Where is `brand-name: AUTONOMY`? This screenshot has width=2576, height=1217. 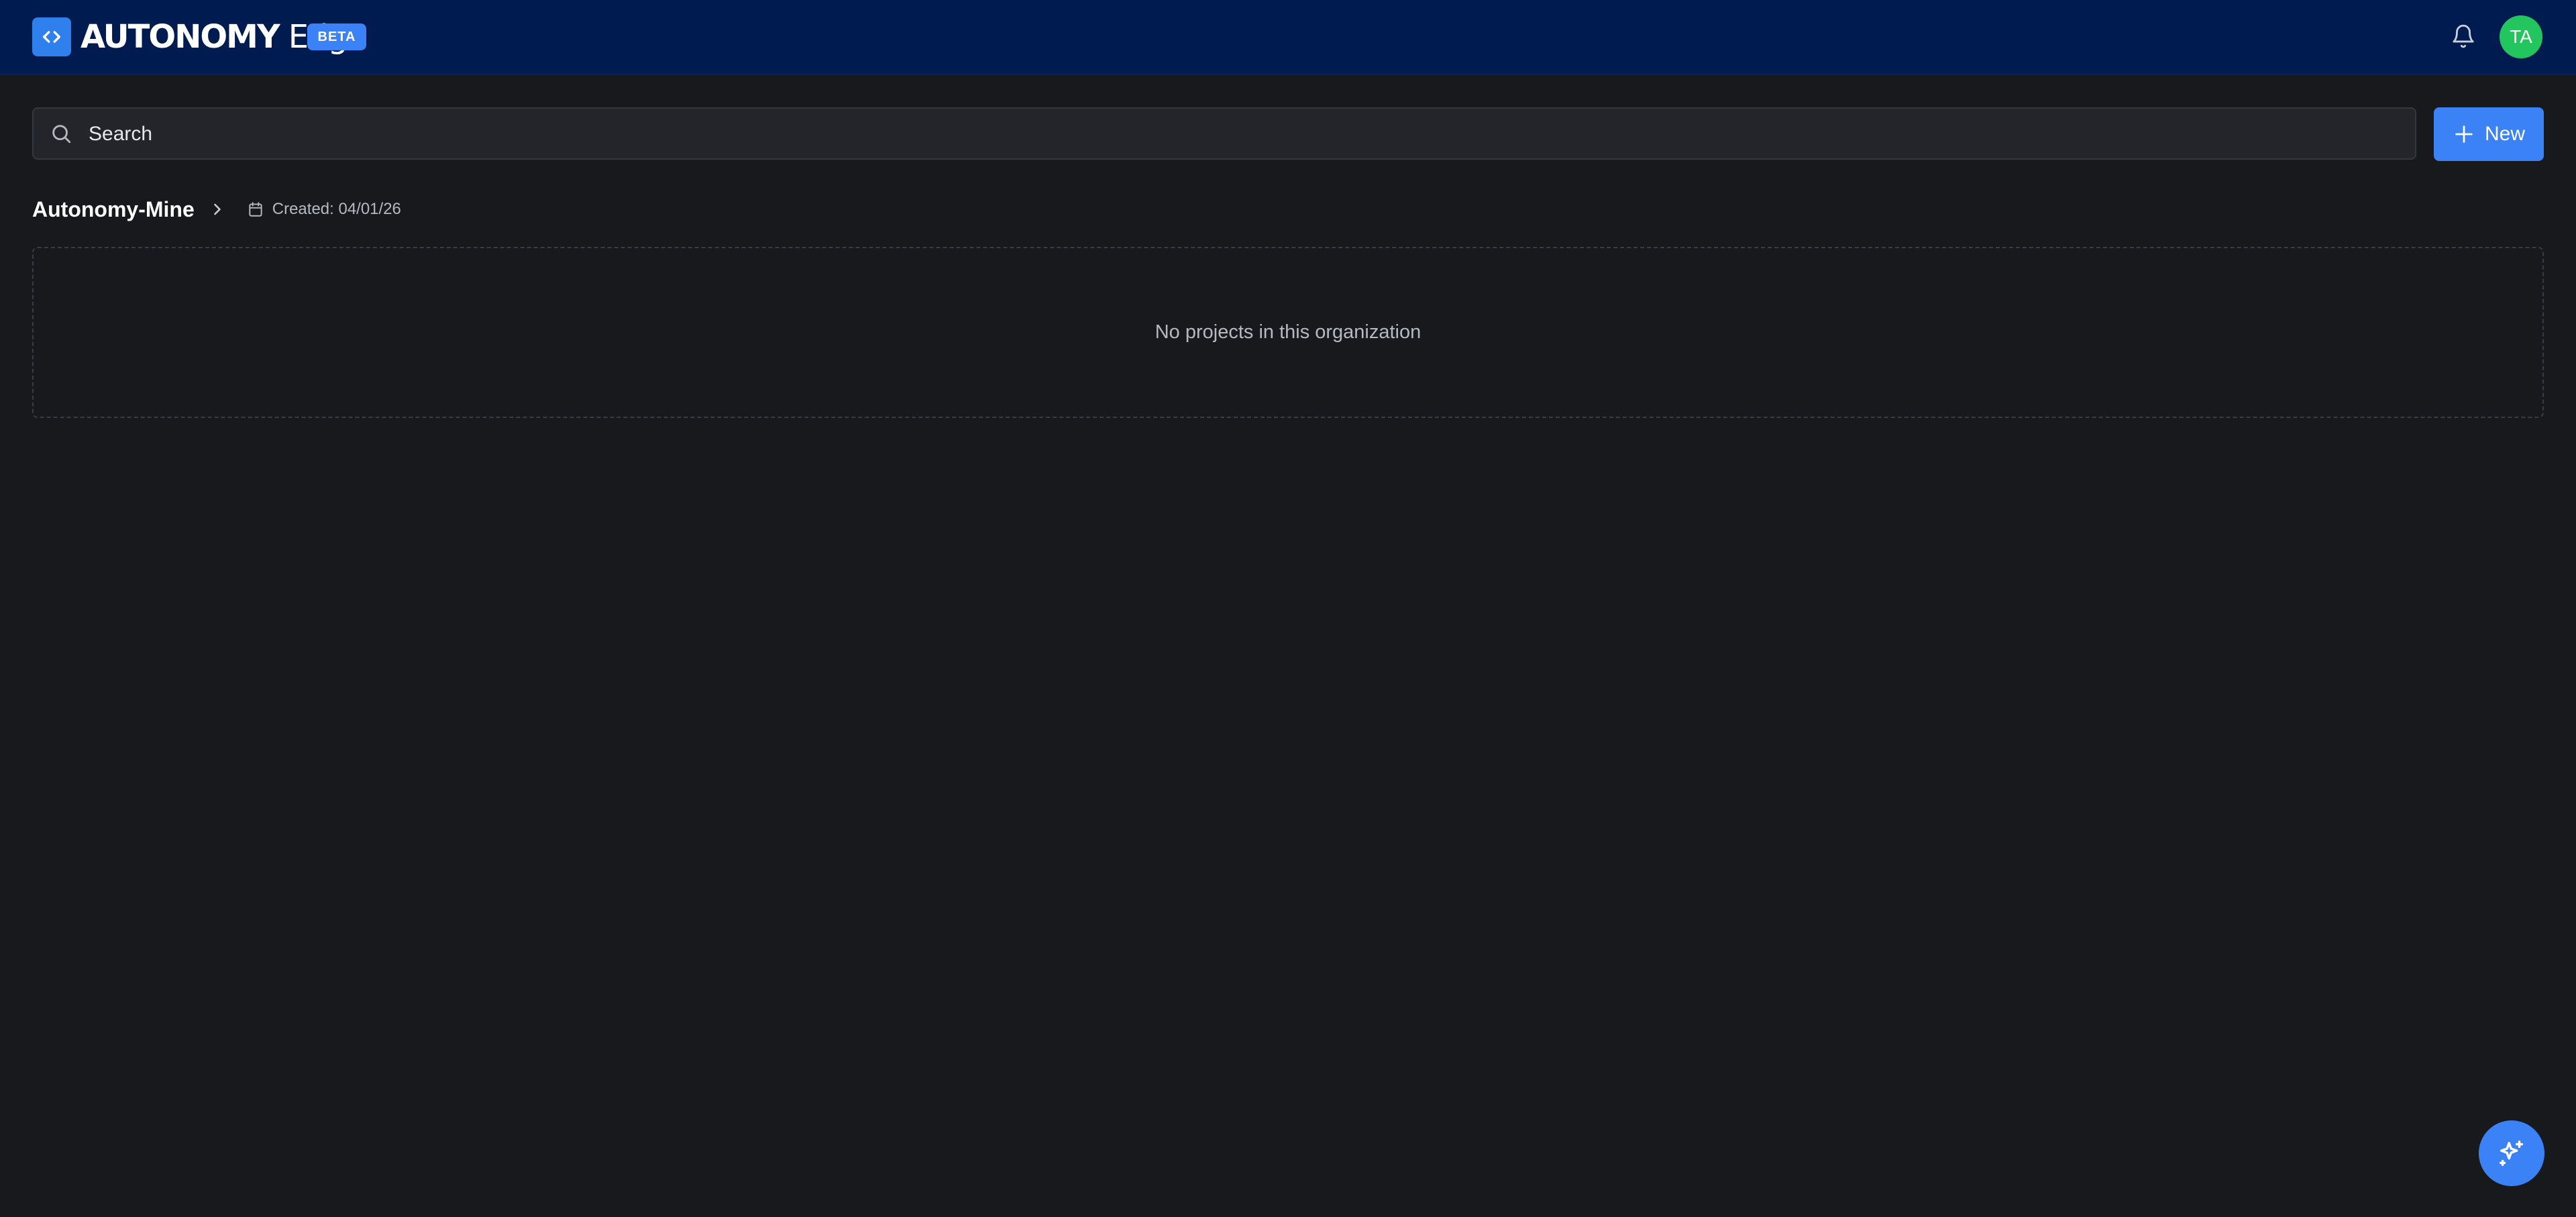
brand-name: AUTONOMY is located at coordinates (180, 37).